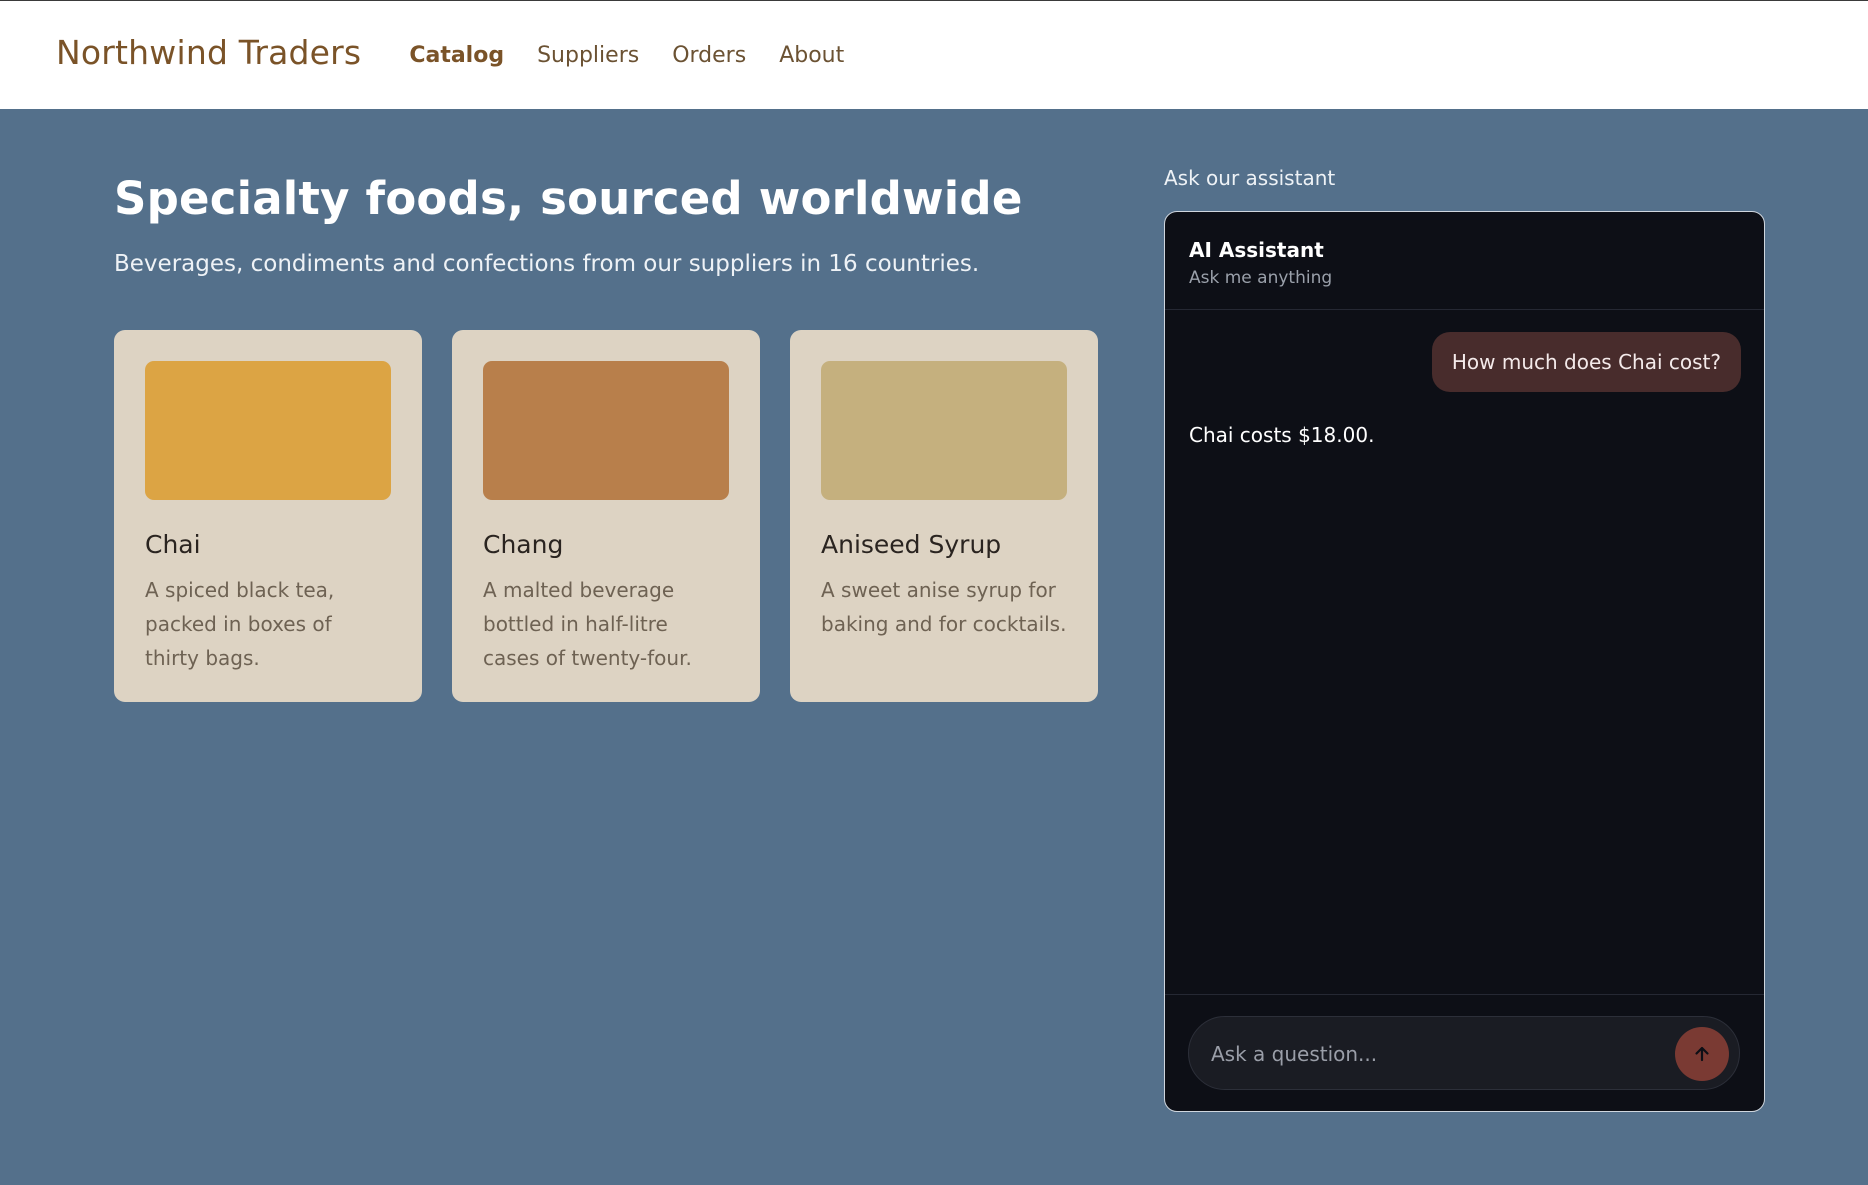  I want to click on chat-input-container, so click(1464, 1053).